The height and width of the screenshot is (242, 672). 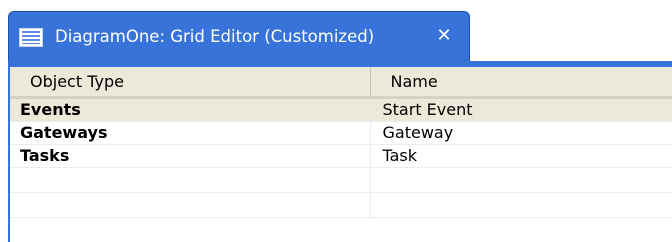 What do you see at coordinates (190, 109) in the screenshot?
I see `object-type-cell: Events` at bounding box center [190, 109].